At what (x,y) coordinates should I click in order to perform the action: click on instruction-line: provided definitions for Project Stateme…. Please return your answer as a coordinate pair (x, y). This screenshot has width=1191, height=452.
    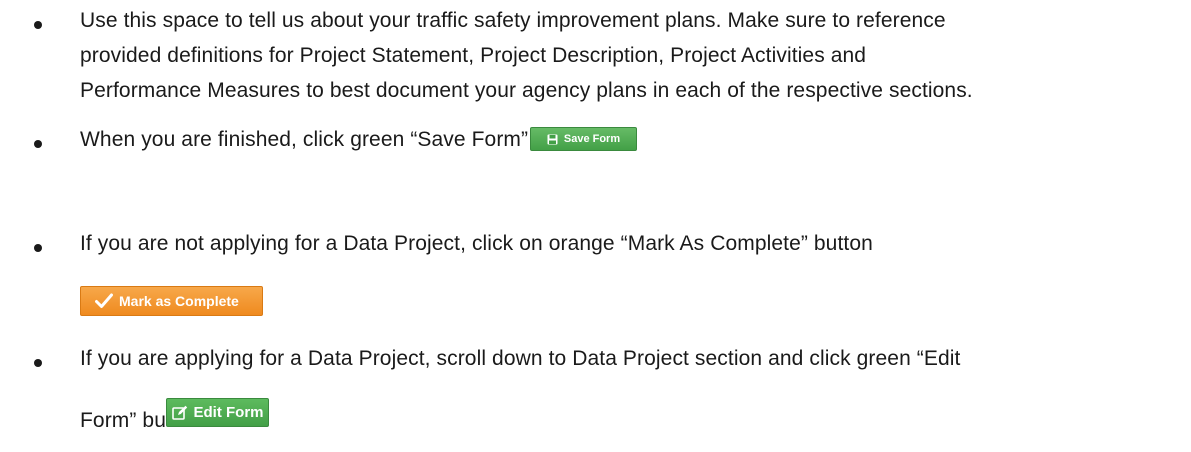
    Looking at the image, I should click on (473, 55).